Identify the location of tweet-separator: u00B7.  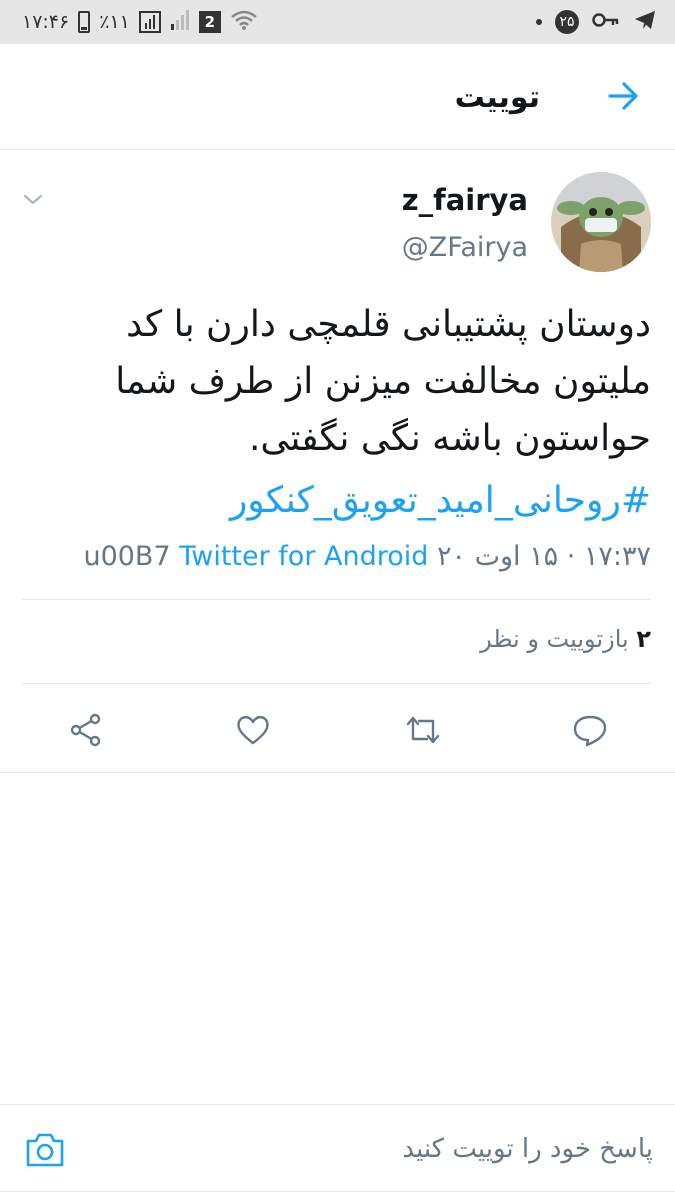
(127, 556).